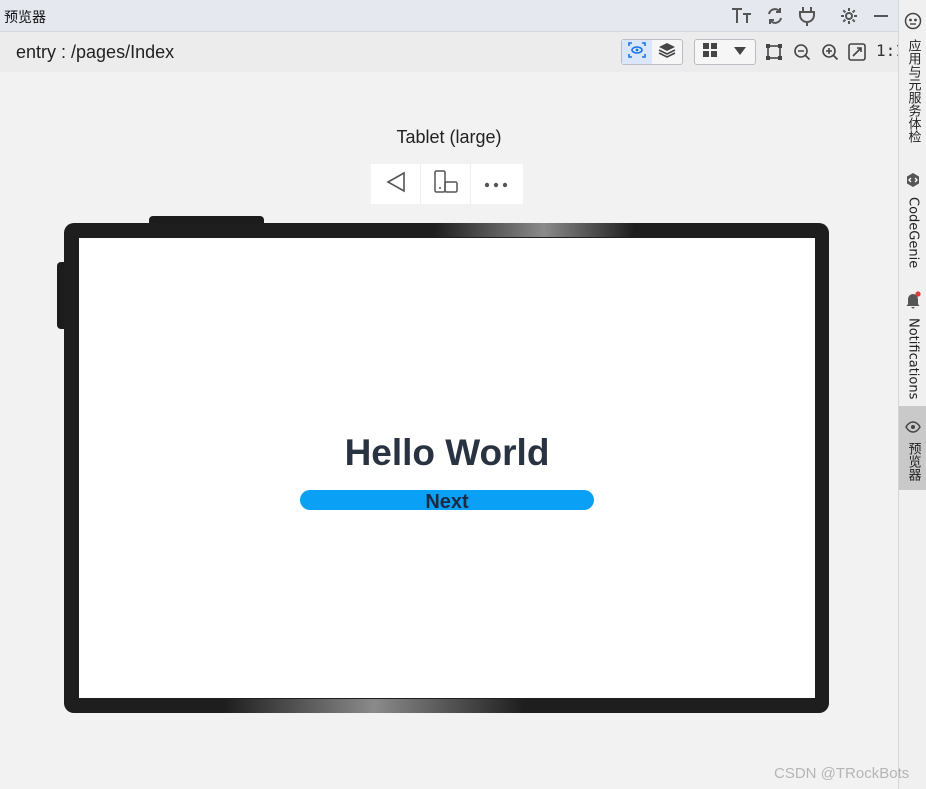  What do you see at coordinates (849, 16) in the screenshot?
I see `gear-icon` at bounding box center [849, 16].